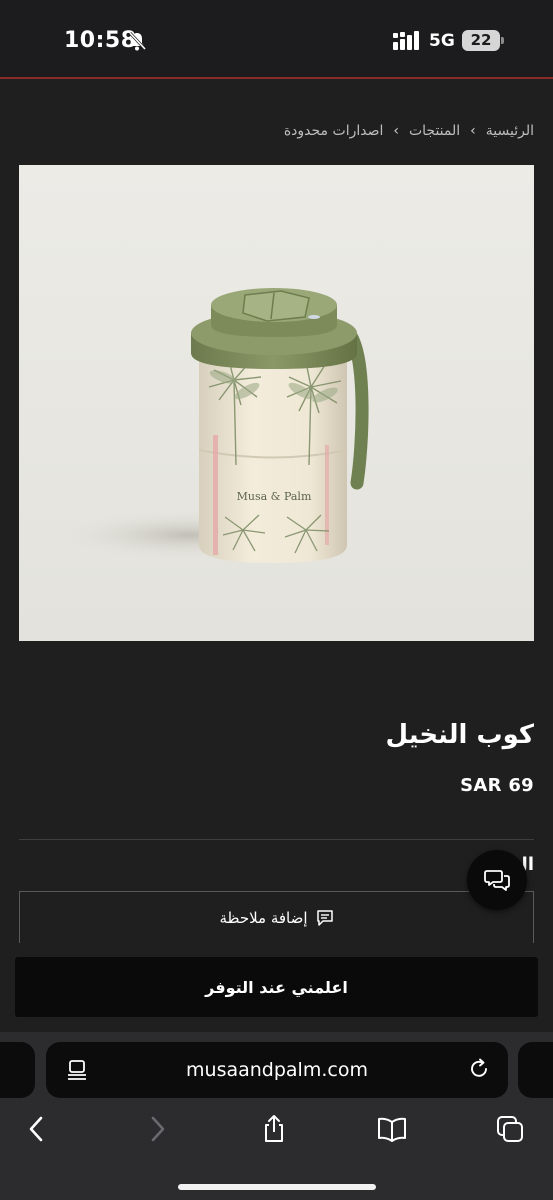 Image resolution: width=553 pixels, height=1200 pixels. I want to click on url-text: musaandpalm.com, so click(277, 1070).